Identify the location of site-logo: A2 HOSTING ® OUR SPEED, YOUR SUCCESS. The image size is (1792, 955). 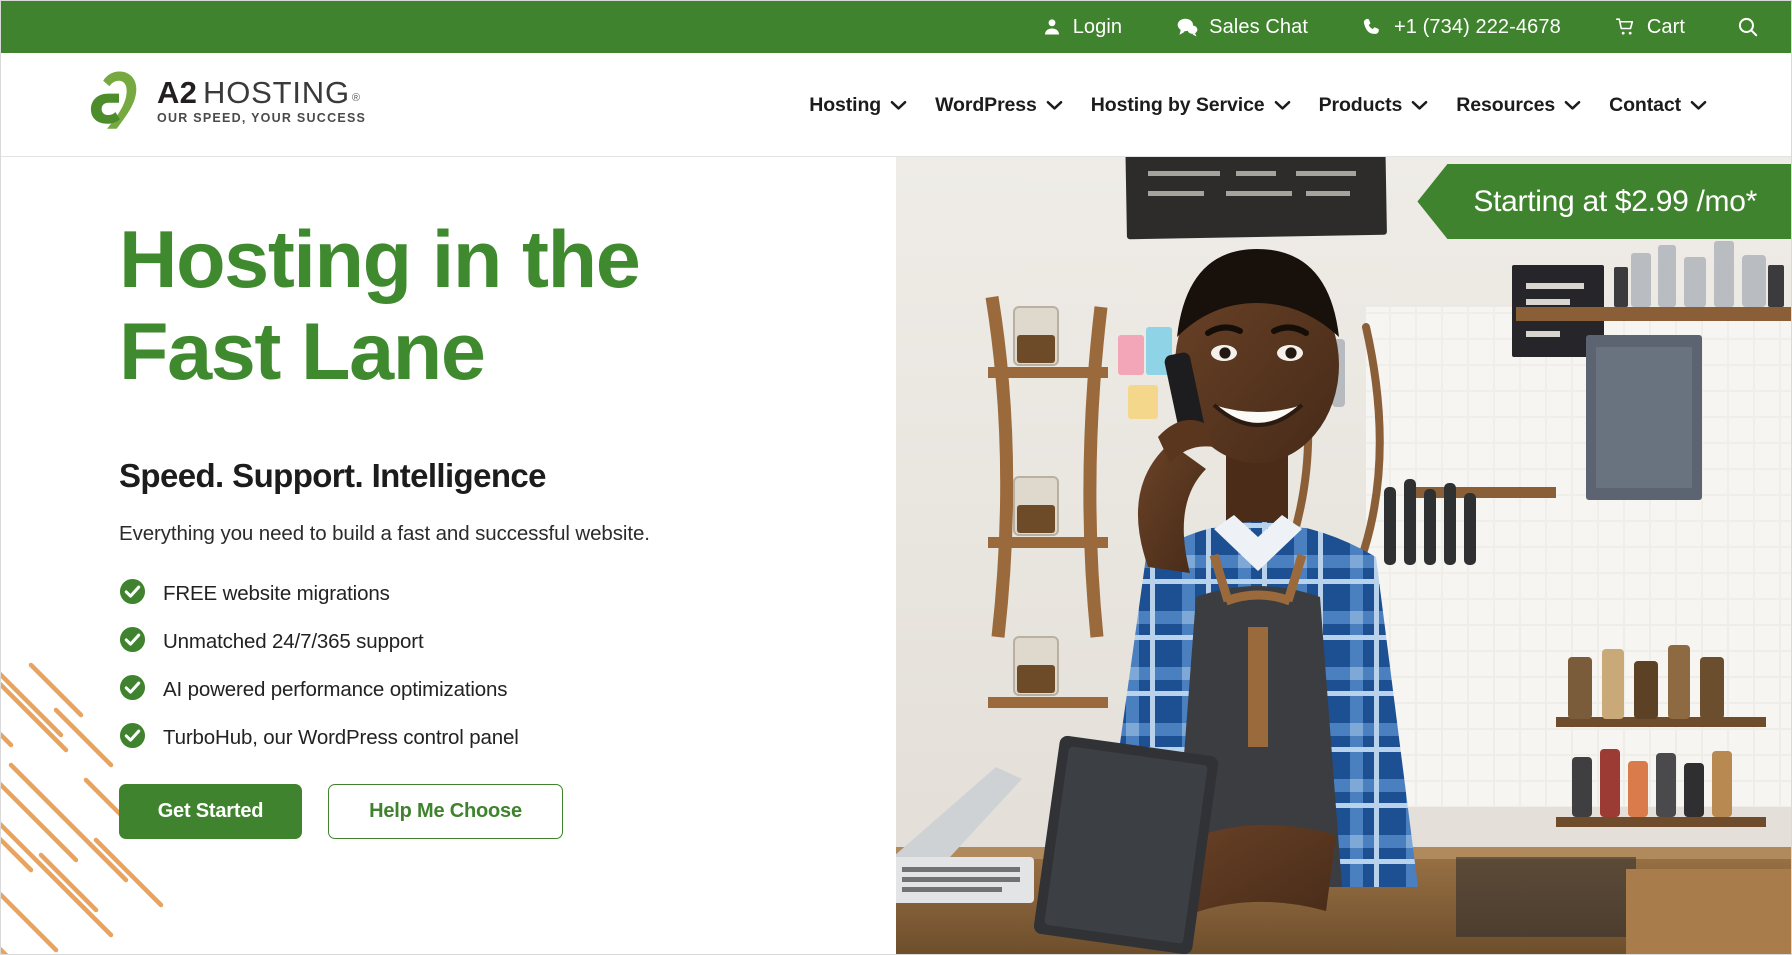
(227, 100).